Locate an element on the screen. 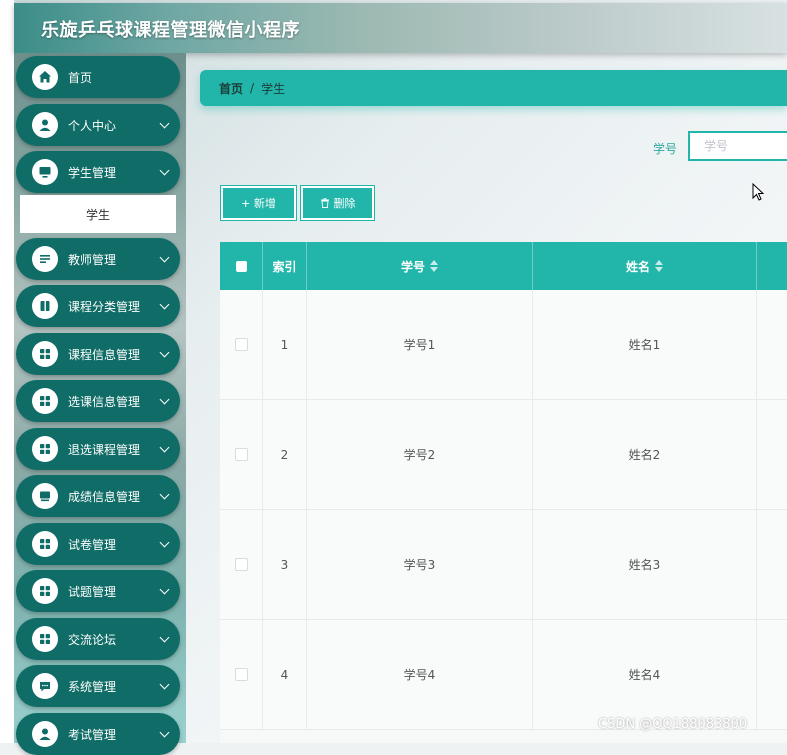 The height and width of the screenshot is (755, 787). name-cell: 姓名1 is located at coordinates (645, 344).